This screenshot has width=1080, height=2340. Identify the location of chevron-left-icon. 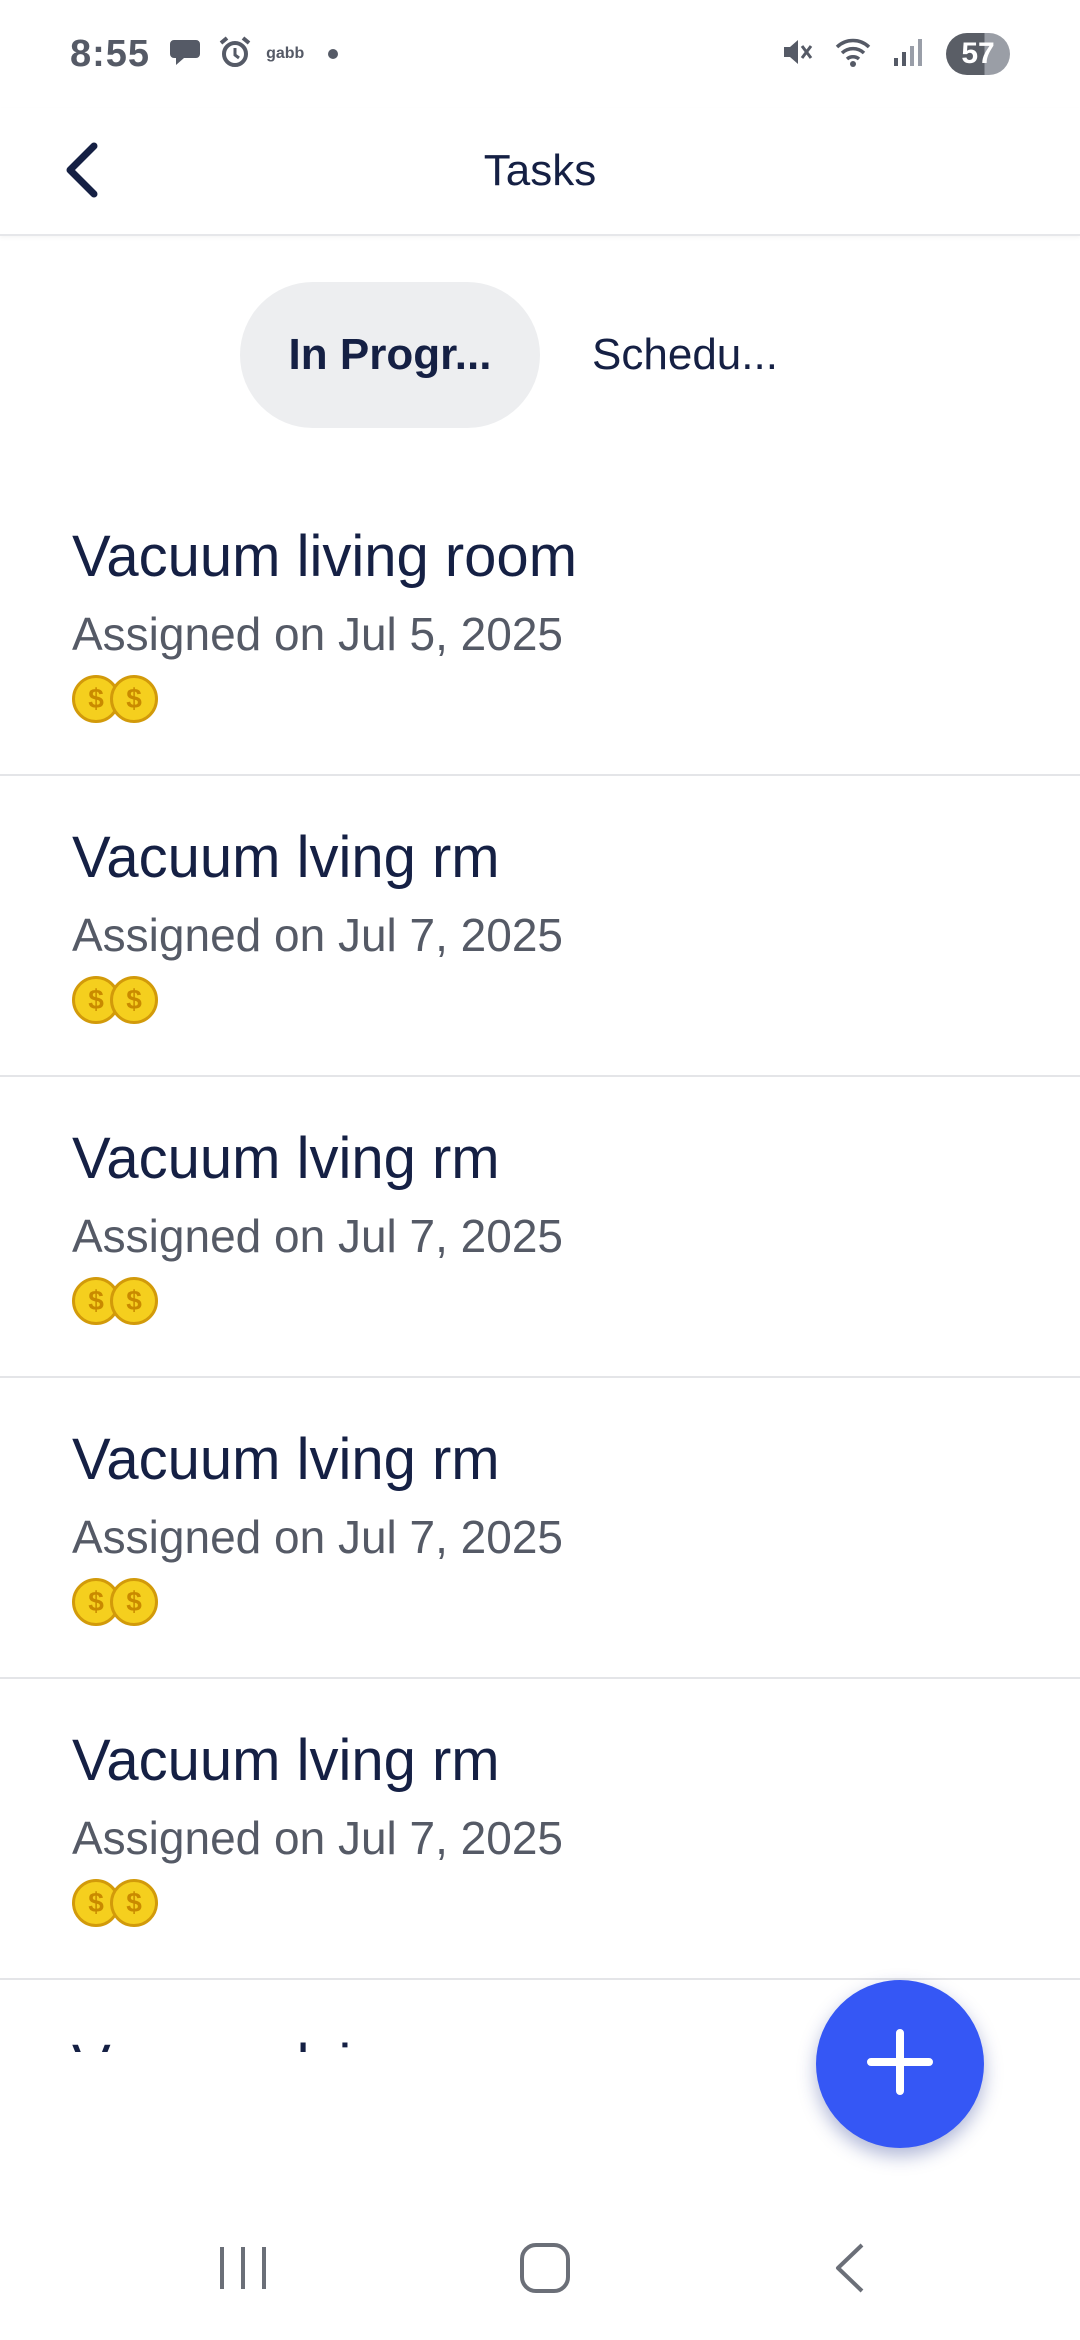
(82, 172).